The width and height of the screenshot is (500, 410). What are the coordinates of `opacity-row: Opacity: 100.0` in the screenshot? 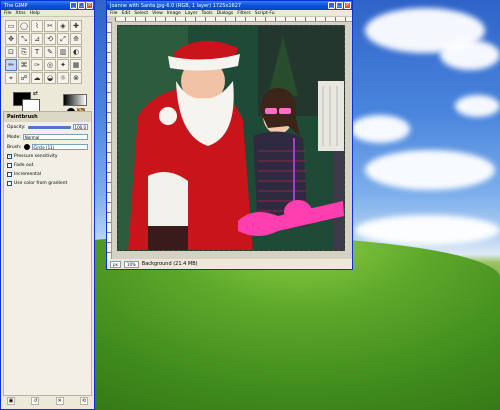 It's located at (47, 127).